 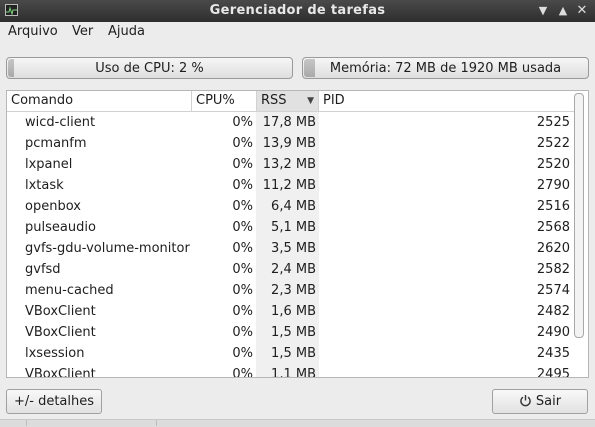 I want to click on rss-cell: 13,9 MB, so click(x=287, y=143).